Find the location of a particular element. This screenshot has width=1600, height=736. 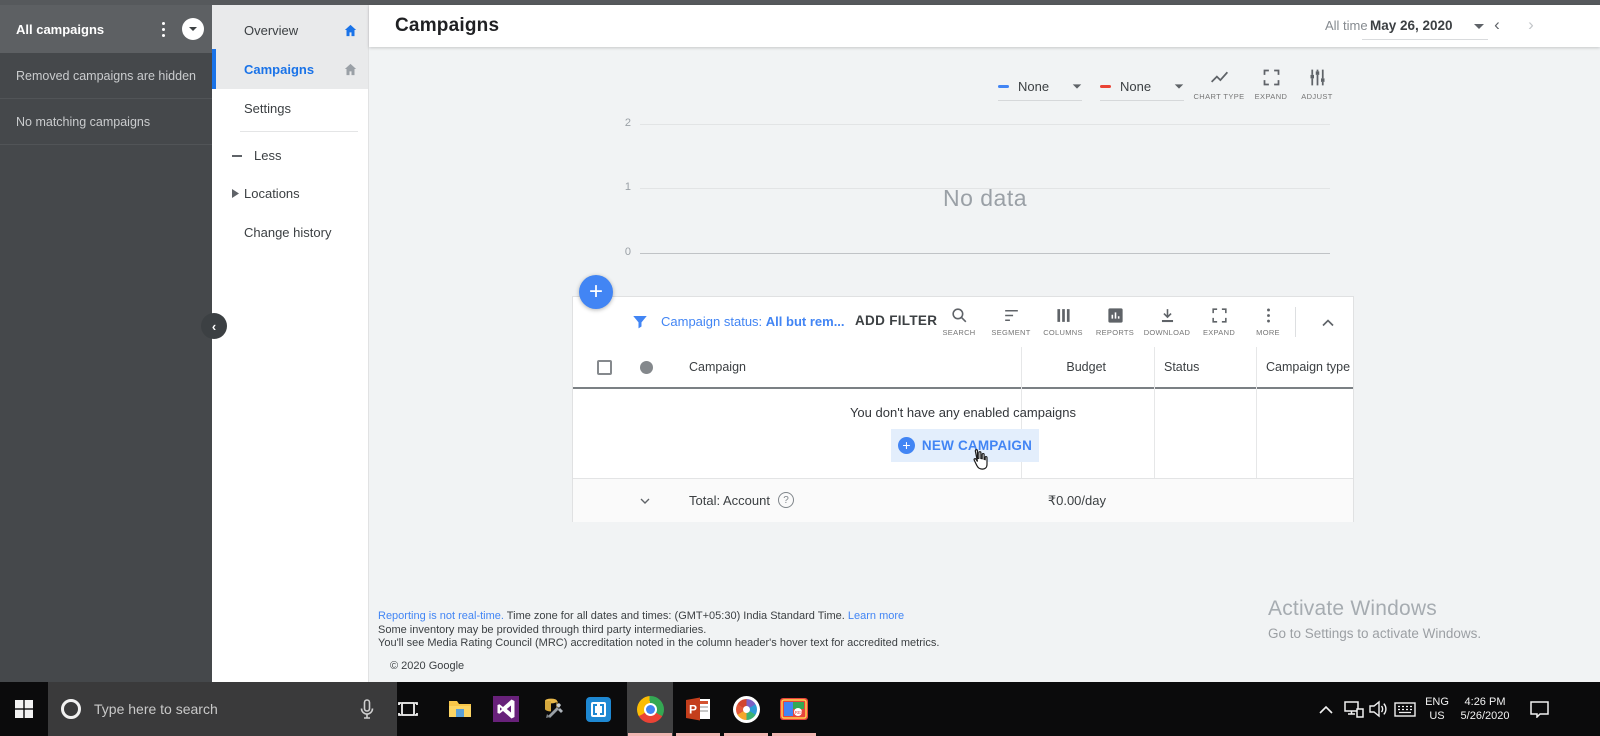

add-filter-button: ADD FILTER is located at coordinates (896, 320).